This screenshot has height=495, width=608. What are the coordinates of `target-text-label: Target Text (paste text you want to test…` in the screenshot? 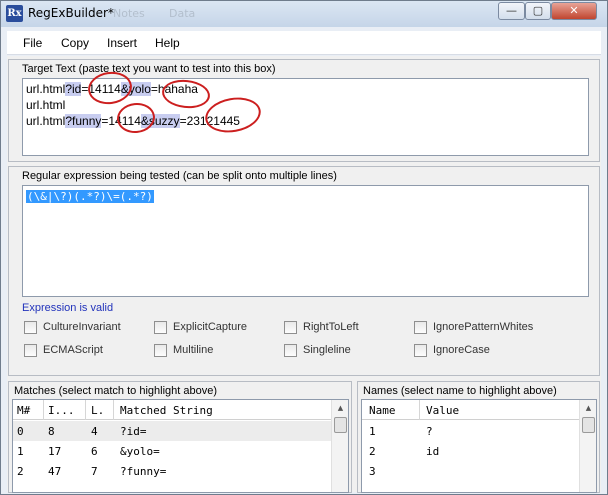 It's located at (149, 69).